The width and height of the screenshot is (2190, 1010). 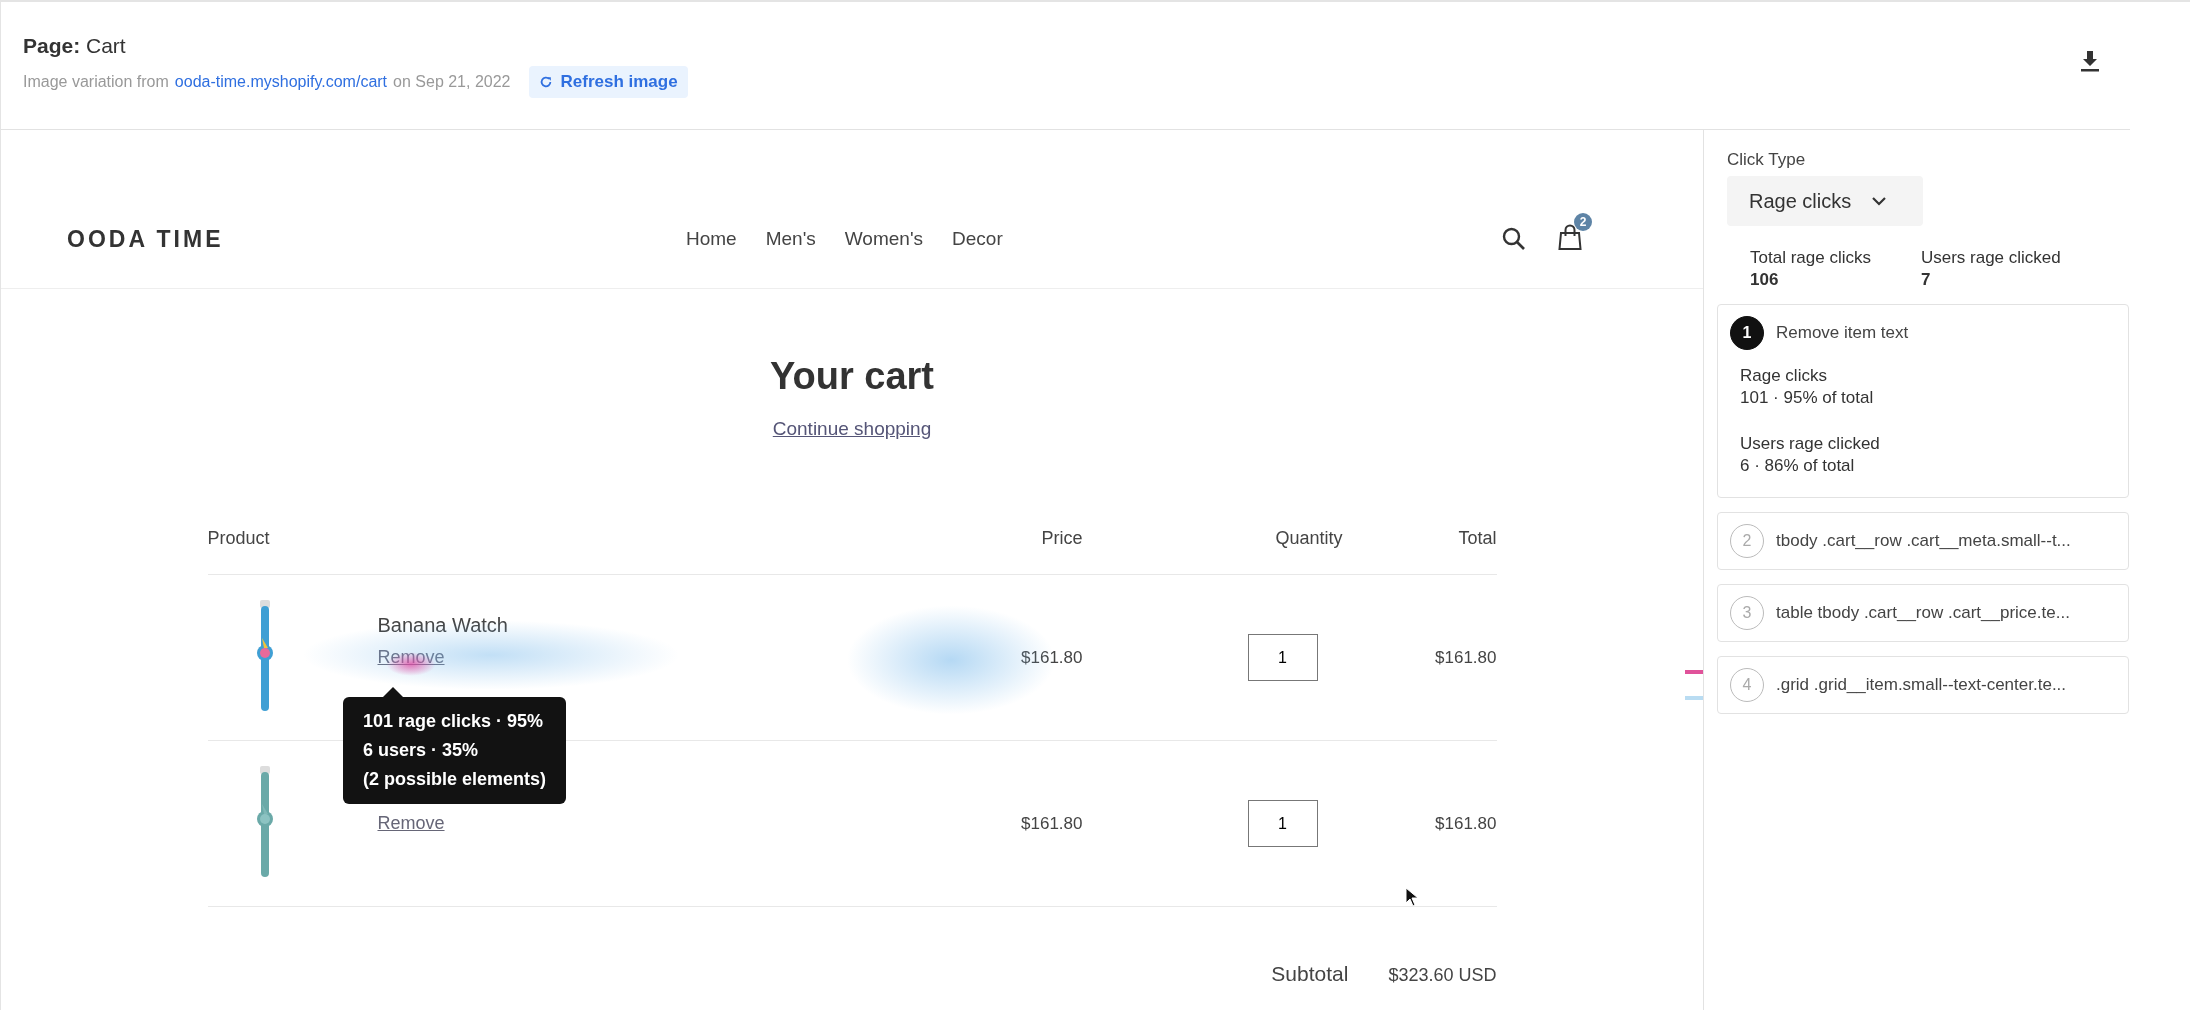 What do you see at coordinates (1879, 201) in the screenshot?
I see `chevron-down-icon` at bounding box center [1879, 201].